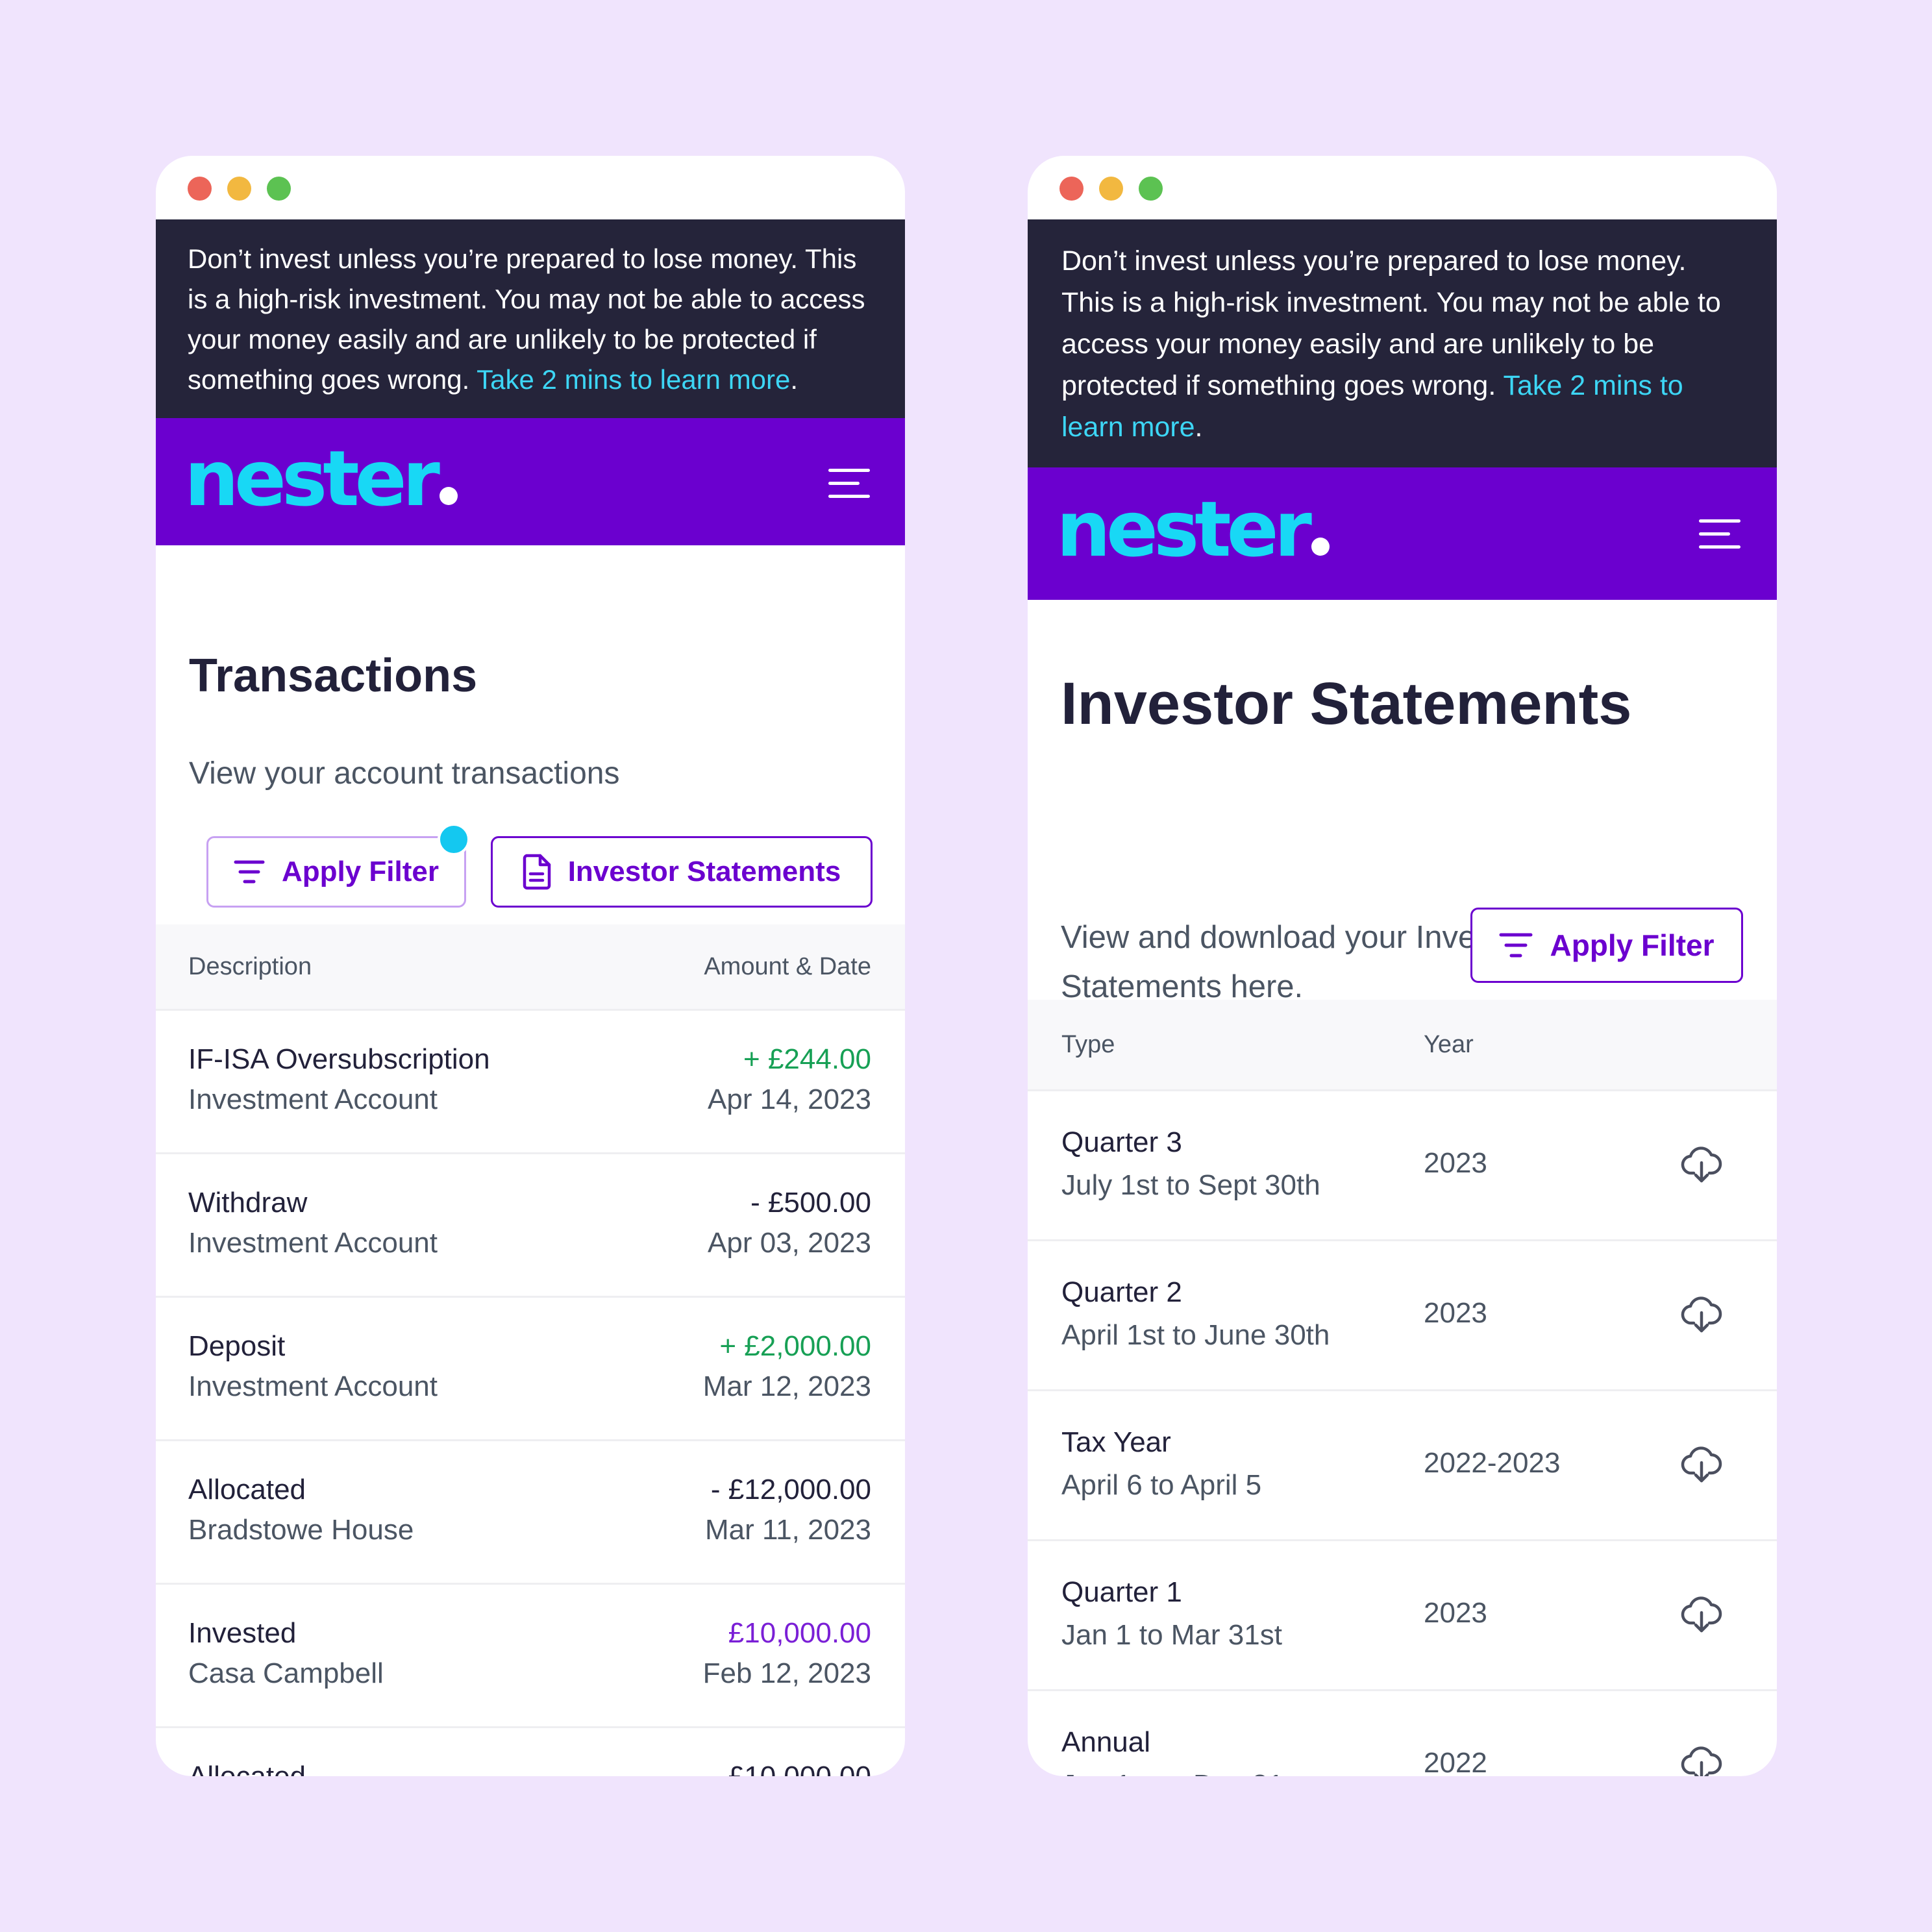  What do you see at coordinates (1402, 1732) in the screenshot?
I see `statement-row: Annual Jan 1st to Dec 31st 2022` at bounding box center [1402, 1732].